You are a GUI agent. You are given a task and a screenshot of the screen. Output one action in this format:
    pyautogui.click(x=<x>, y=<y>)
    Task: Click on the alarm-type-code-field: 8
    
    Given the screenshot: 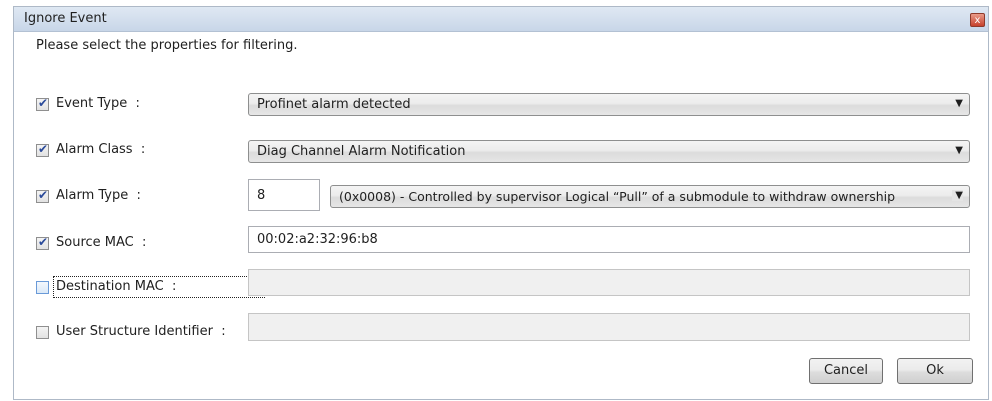 What is the action you would take?
    pyautogui.click(x=284, y=195)
    